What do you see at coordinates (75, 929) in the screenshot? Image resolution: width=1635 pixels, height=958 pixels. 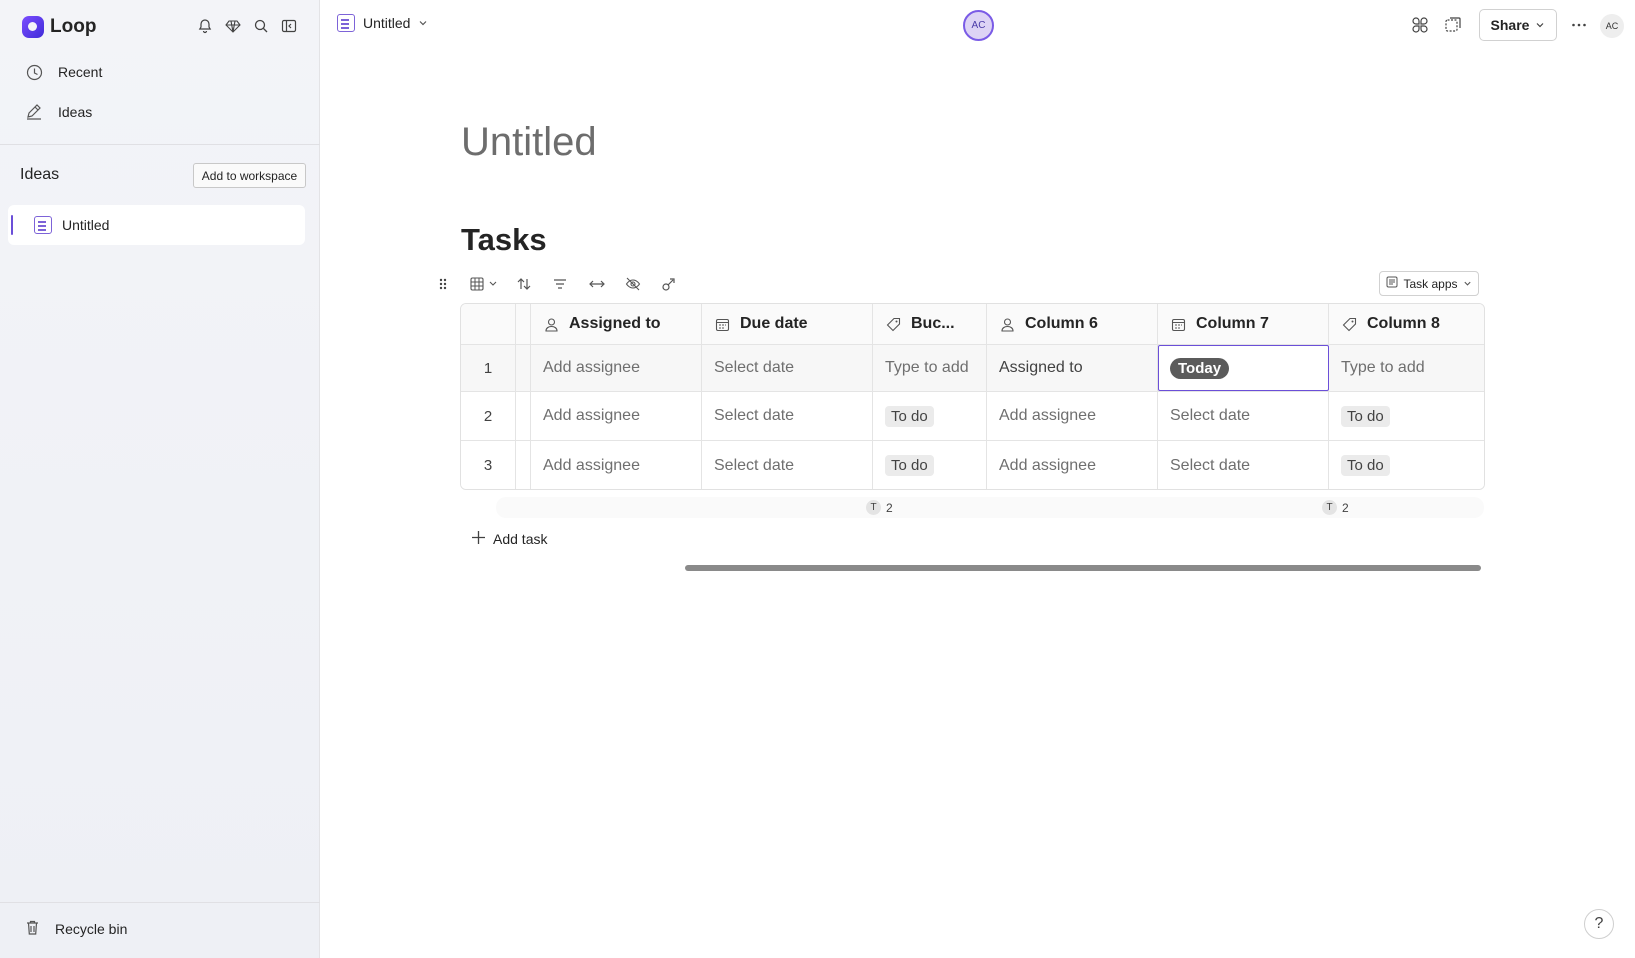 I see `recycle-bin-link: Recycle bin` at bounding box center [75, 929].